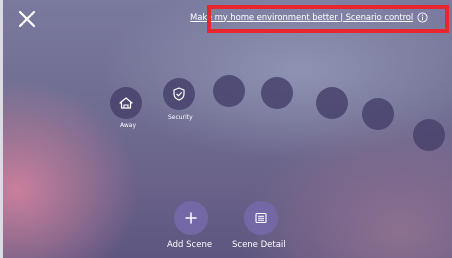 The width and height of the screenshot is (452, 258). I want to click on add-scene-button, so click(191, 218).